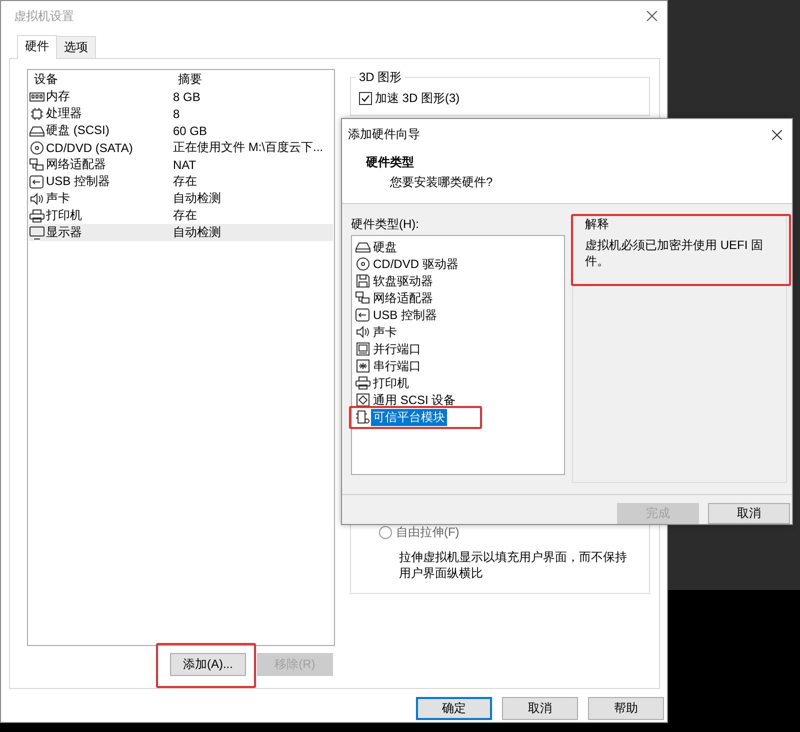 Image resolution: width=800 pixels, height=732 pixels. Describe the element at coordinates (64, 113) in the screenshot. I see `device-name: 处理器` at that location.